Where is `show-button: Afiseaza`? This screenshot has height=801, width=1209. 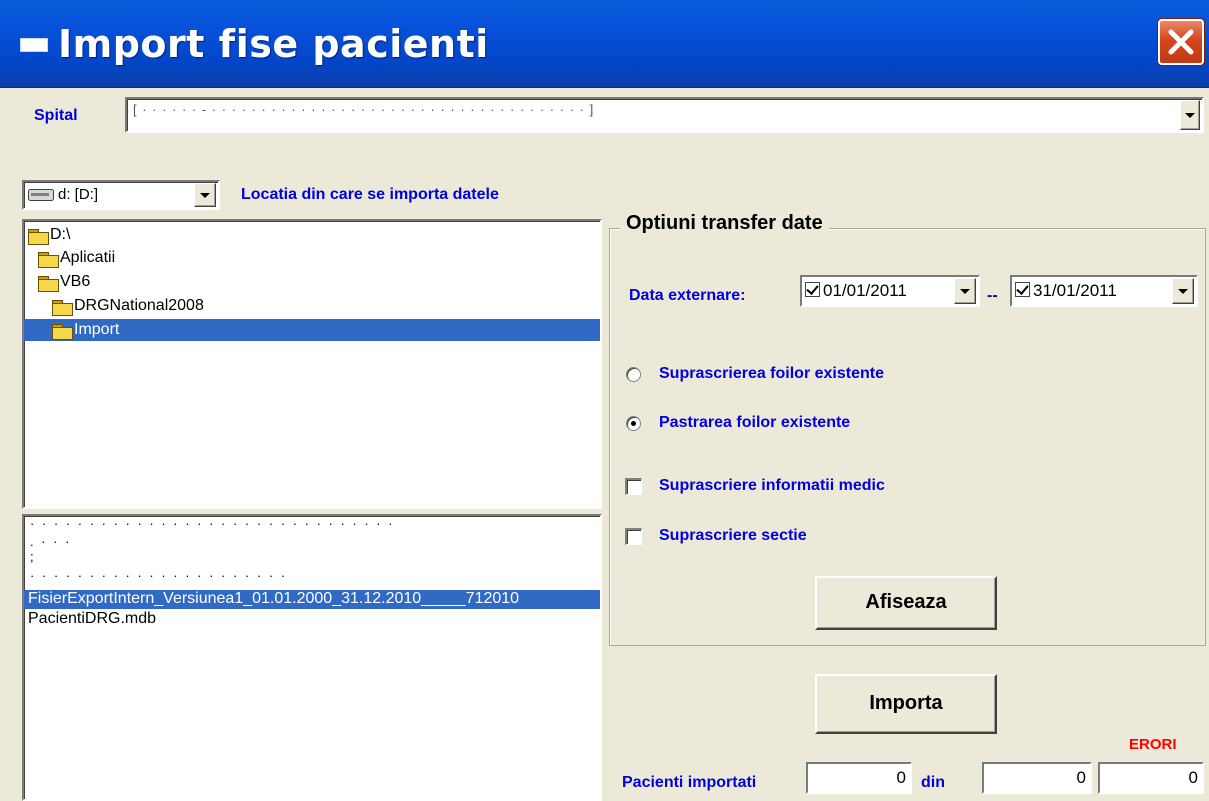 show-button: Afiseaza is located at coordinates (906, 603).